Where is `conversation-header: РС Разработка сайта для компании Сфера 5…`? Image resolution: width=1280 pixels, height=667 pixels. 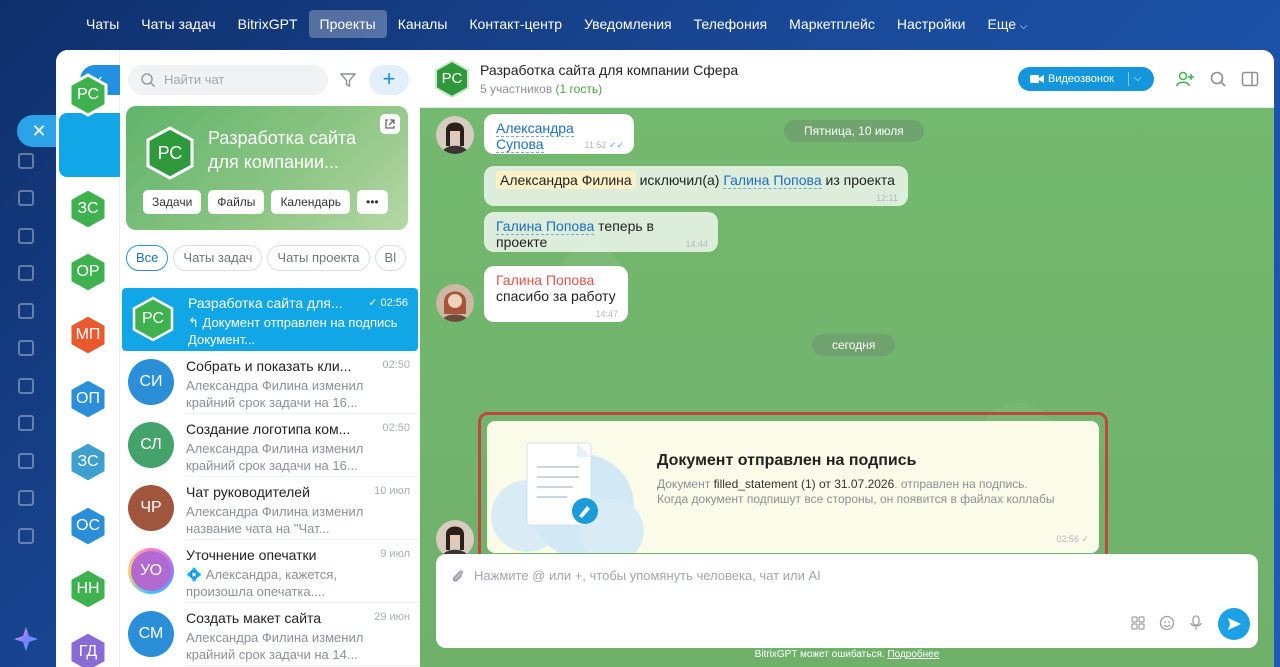 conversation-header: РС Разработка сайта для компании Сфера 5… is located at coordinates (847, 79).